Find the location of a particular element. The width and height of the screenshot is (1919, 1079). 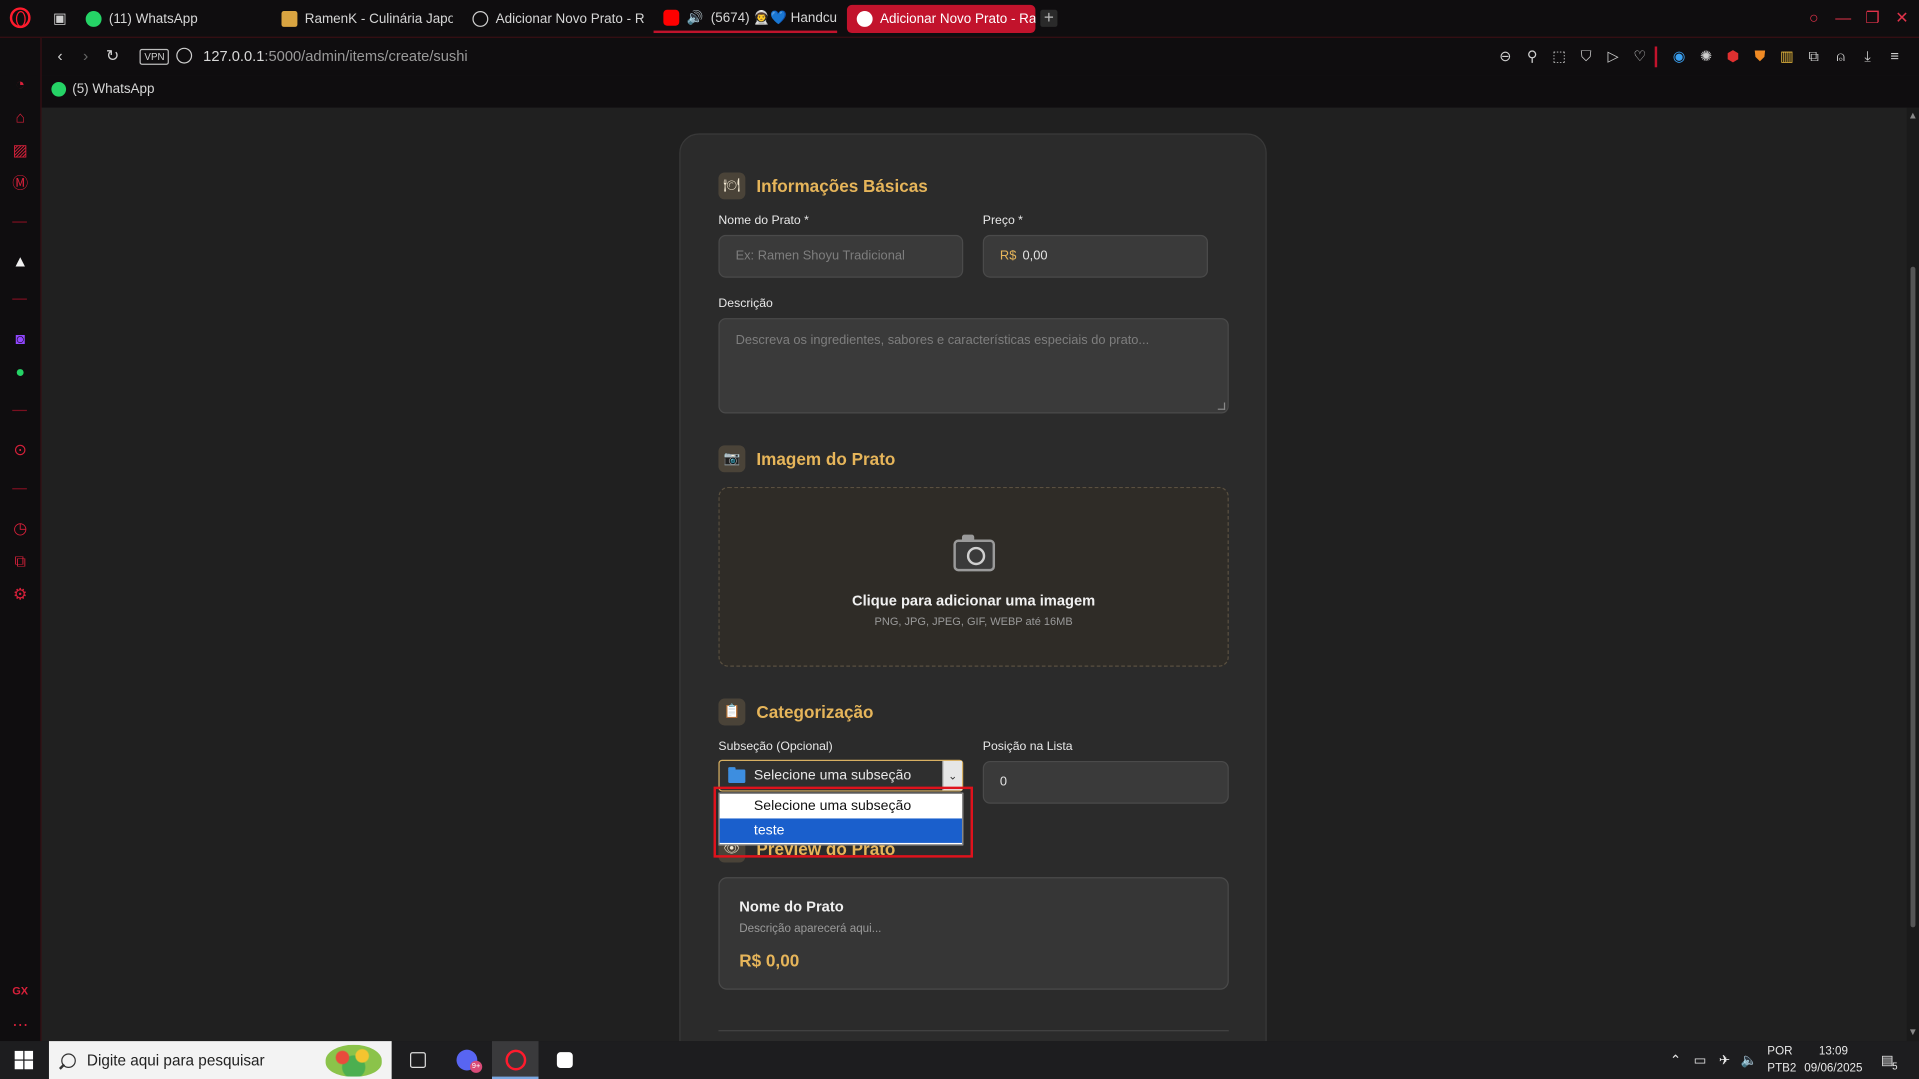

minimize-icon: — is located at coordinates (1843, 19).